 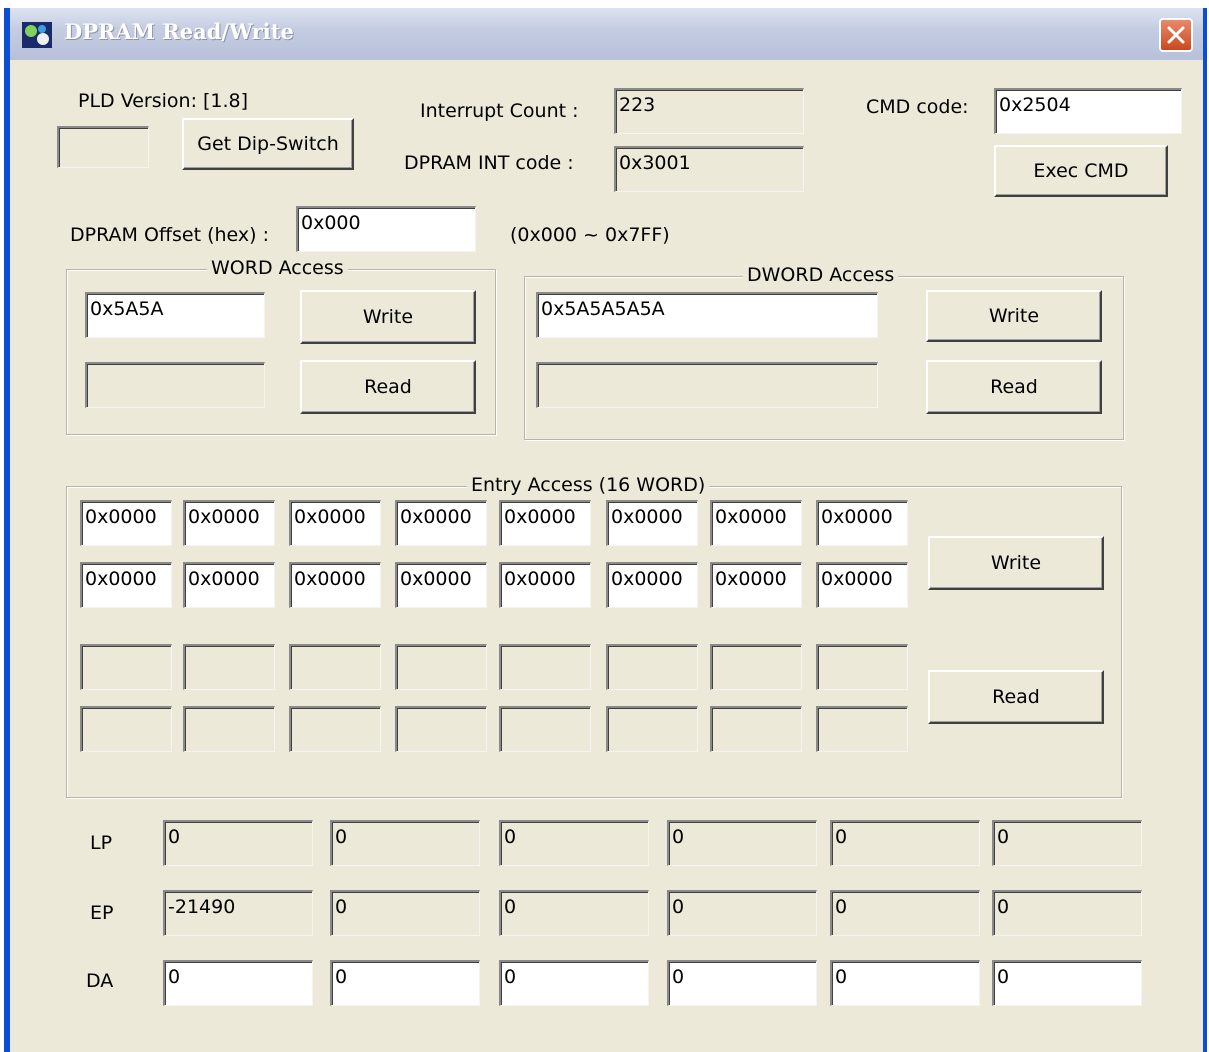 I want to click on cmd-code-label: CMD code:, so click(x=917, y=107).